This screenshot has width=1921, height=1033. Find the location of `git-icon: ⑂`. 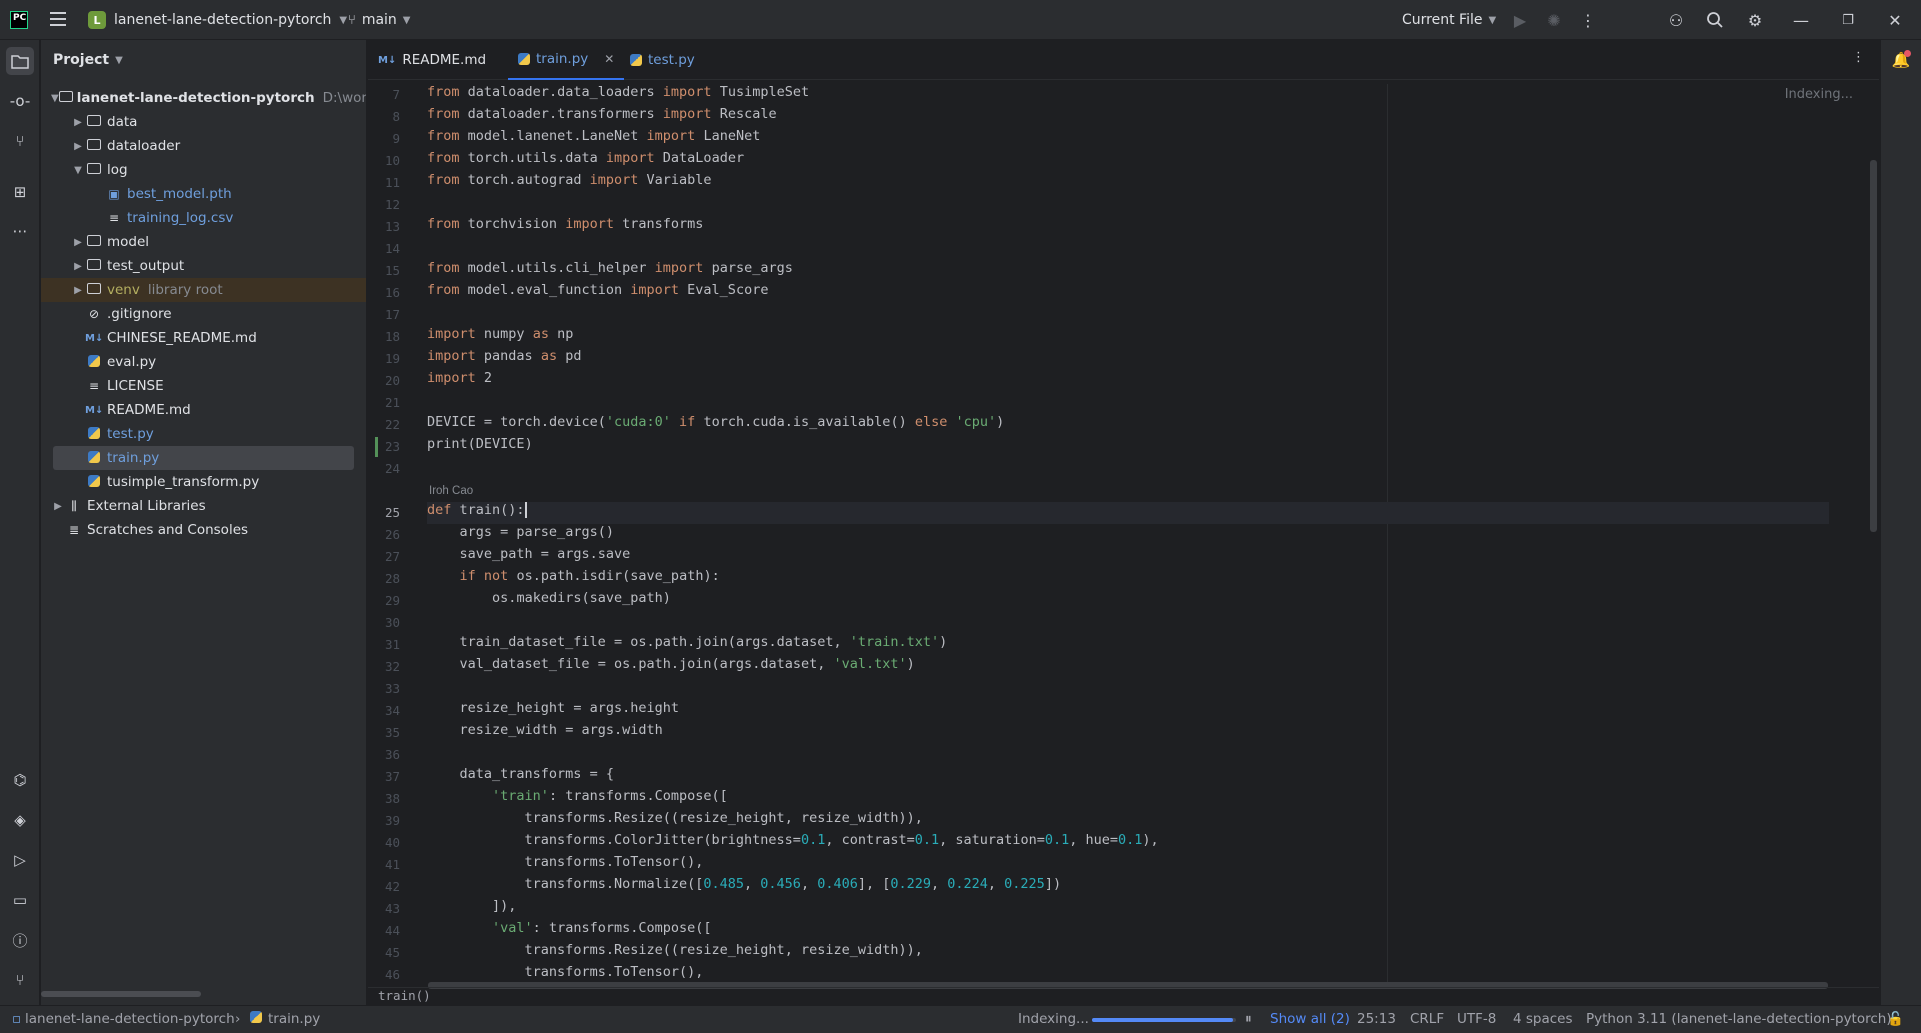

git-icon: ⑂ is located at coordinates (20, 980).